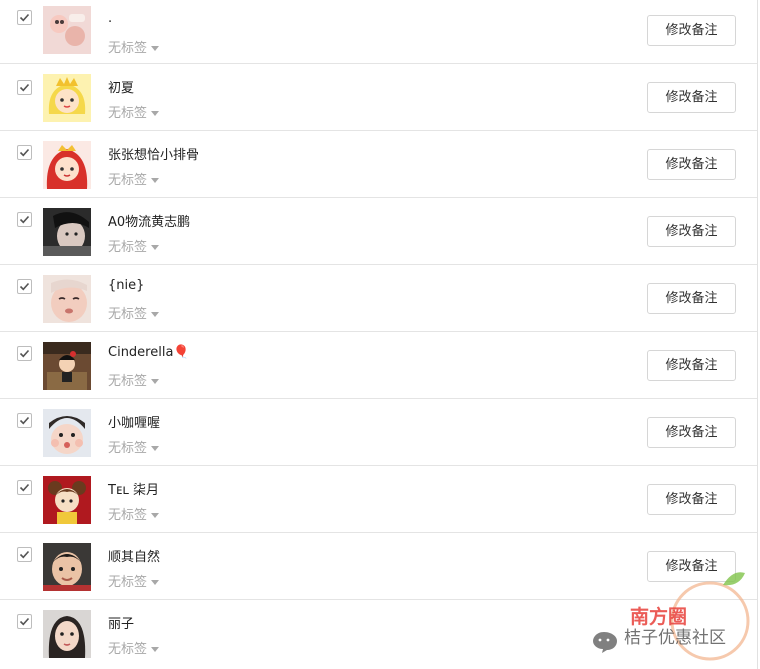  What do you see at coordinates (378, 499) in the screenshot?
I see `contact-row: Tᴇʟ 柒月 无标签 修改备注` at bounding box center [378, 499].